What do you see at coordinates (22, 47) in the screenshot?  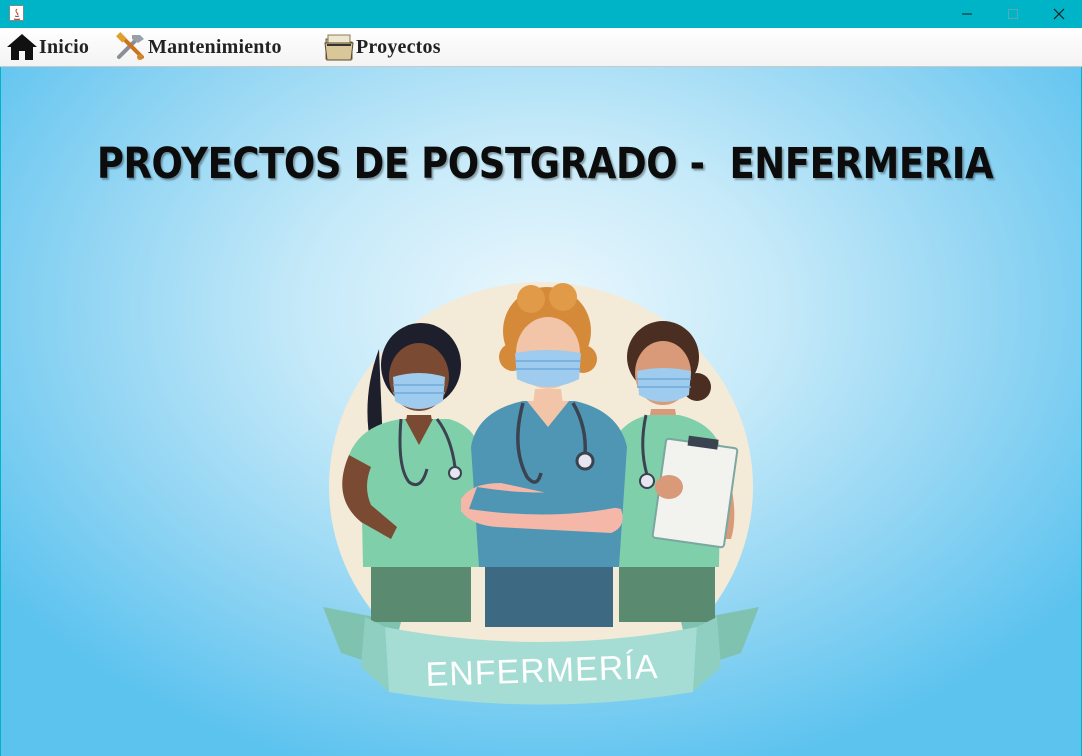 I see `home-icon` at bounding box center [22, 47].